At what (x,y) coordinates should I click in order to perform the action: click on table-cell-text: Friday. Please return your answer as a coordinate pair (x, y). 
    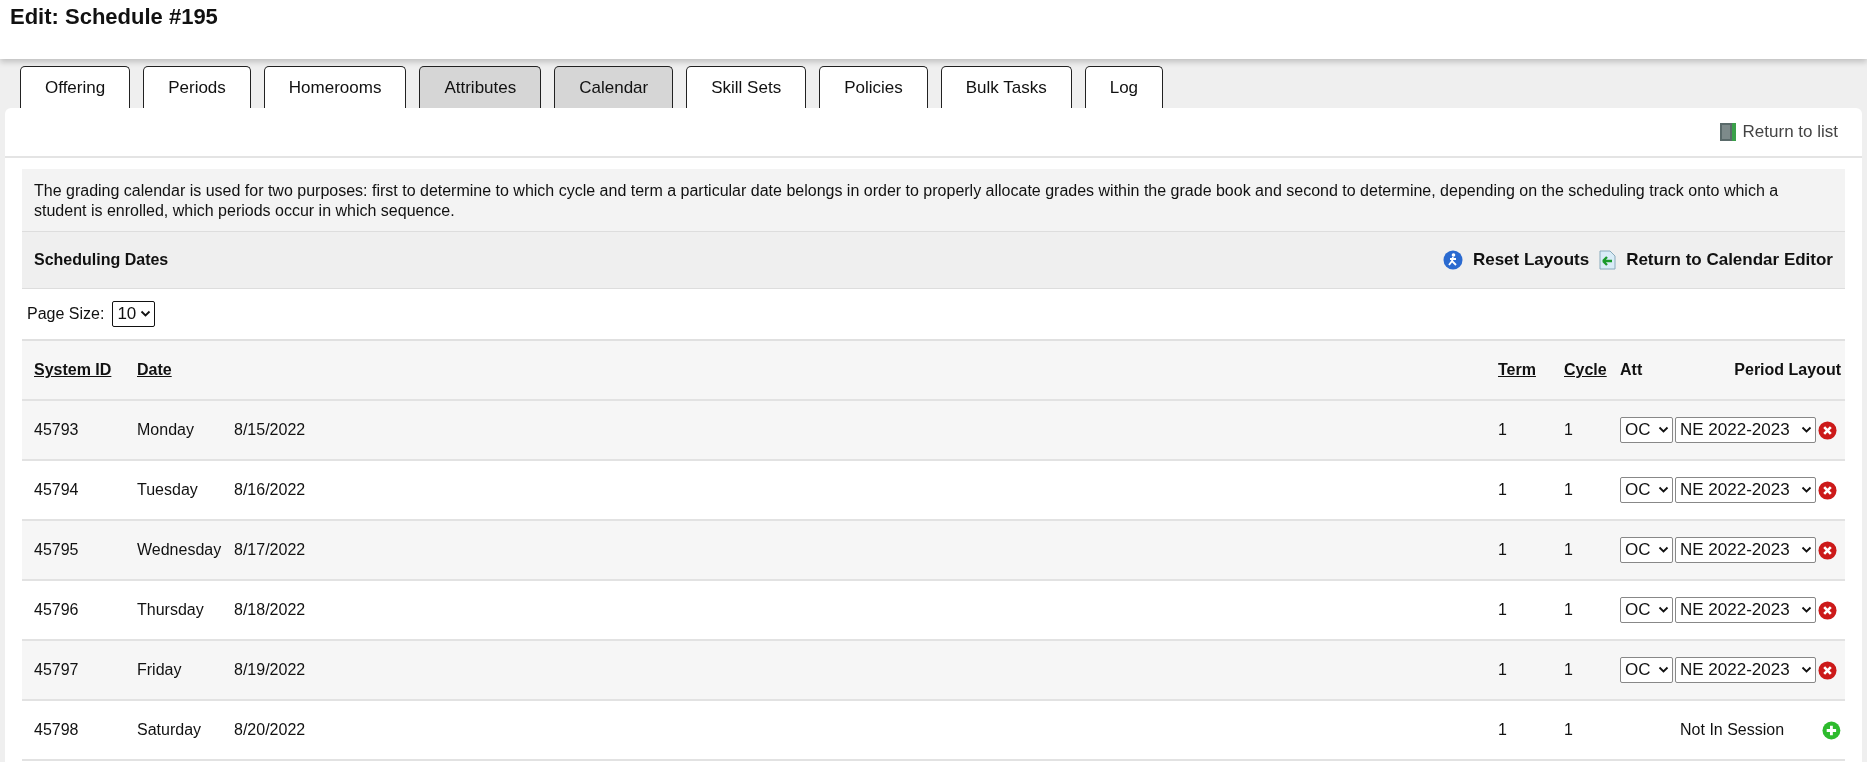
    Looking at the image, I should click on (160, 670).